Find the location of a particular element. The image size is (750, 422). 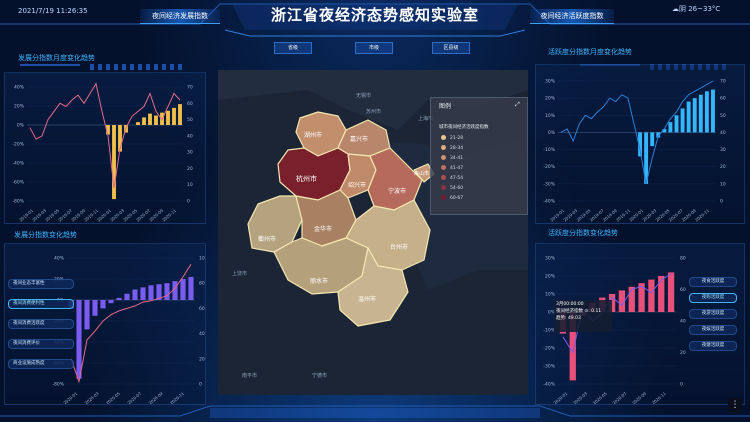

btn-entertainment-activity: 夜娱活跃度 is located at coordinates (713, 330).